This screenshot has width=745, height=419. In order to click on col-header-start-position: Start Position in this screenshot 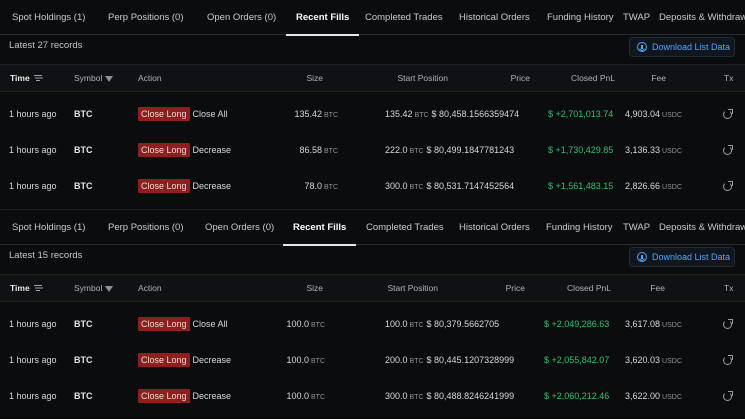, I will do `click(422, 78)`.